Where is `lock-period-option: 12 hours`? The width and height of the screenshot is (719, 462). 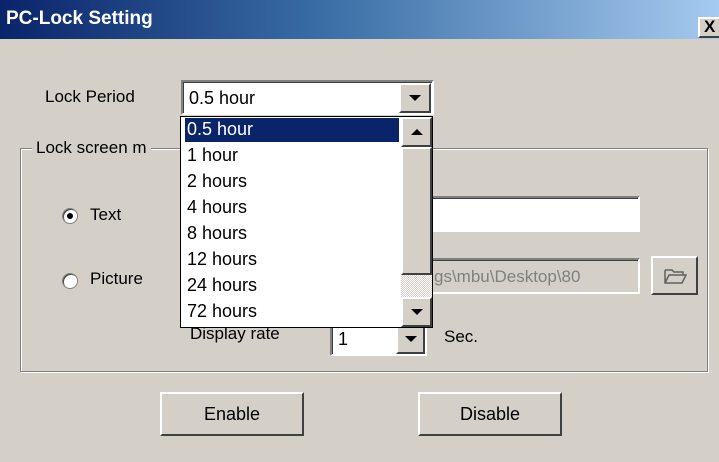
lock-period-option: 12 hours is located at coordinates (292, 260).